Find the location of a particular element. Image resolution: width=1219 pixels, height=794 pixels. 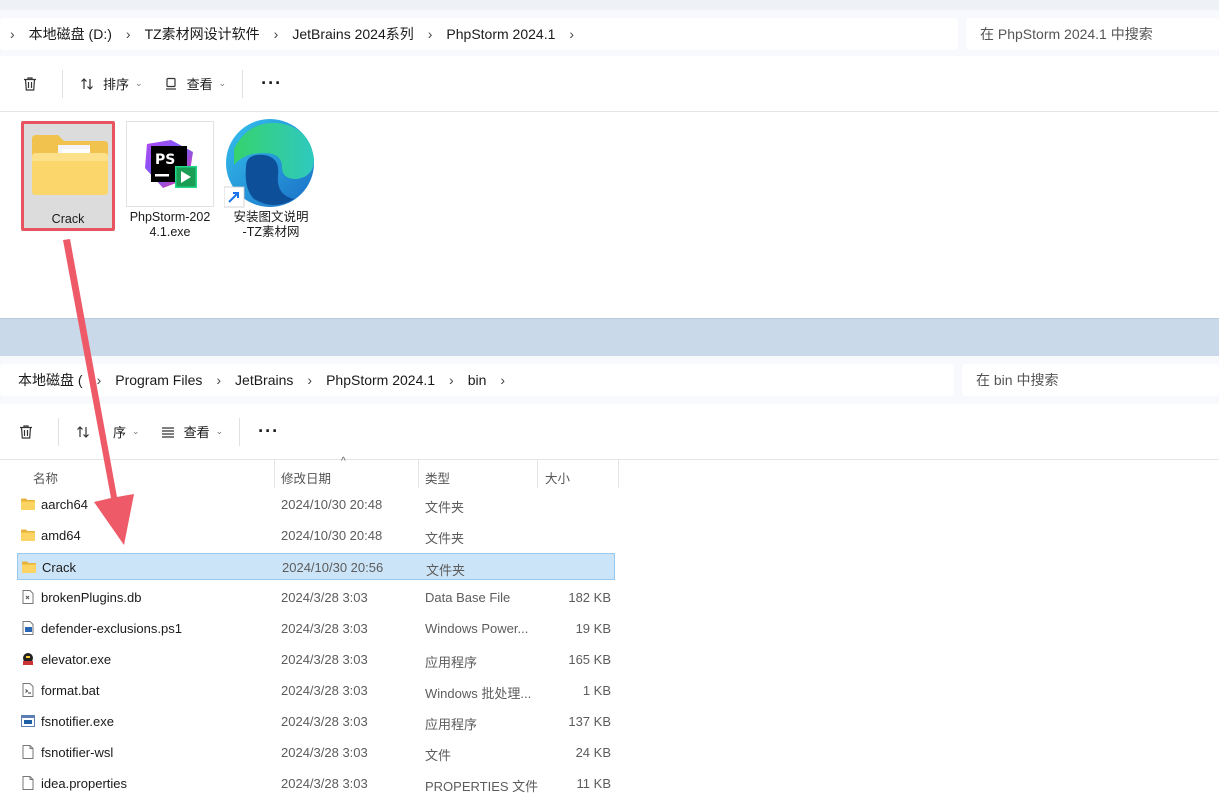

search-input: 在 PhpStorm 2024.1 中搜索 is located at coordinates (1092, 34).